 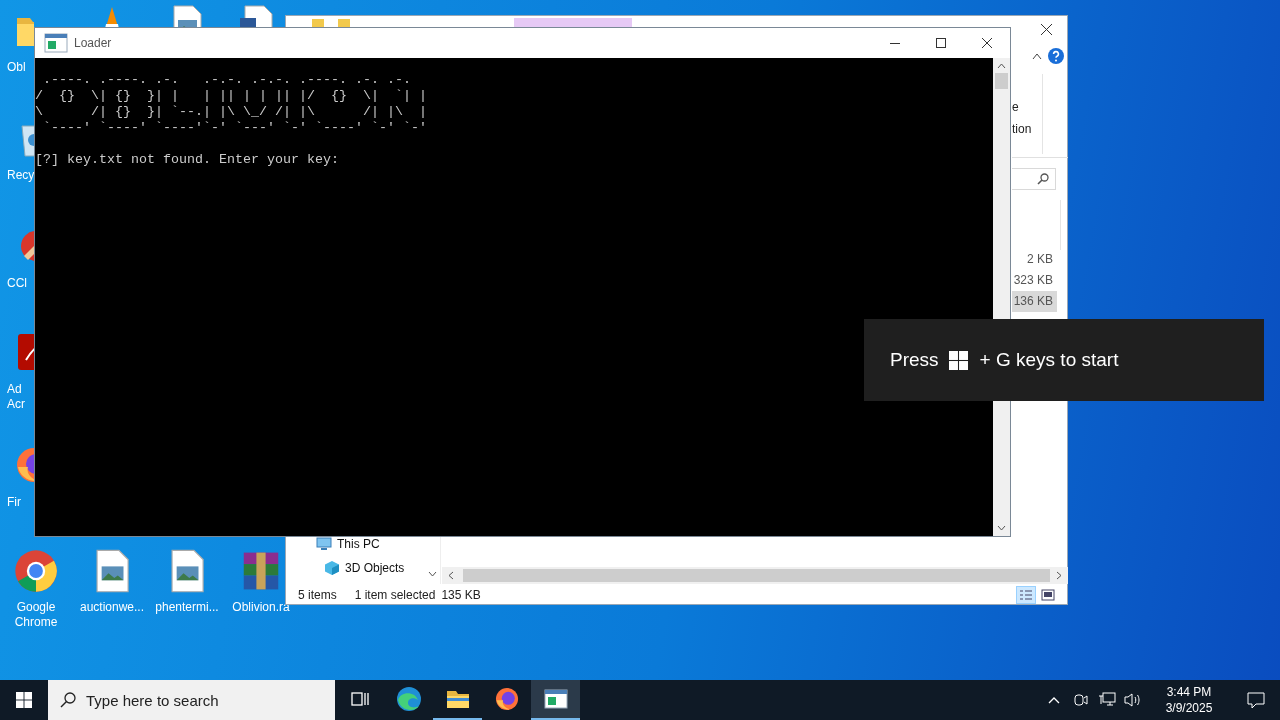 I want to click on chevron-left-icon, so click(x=451, y=575).